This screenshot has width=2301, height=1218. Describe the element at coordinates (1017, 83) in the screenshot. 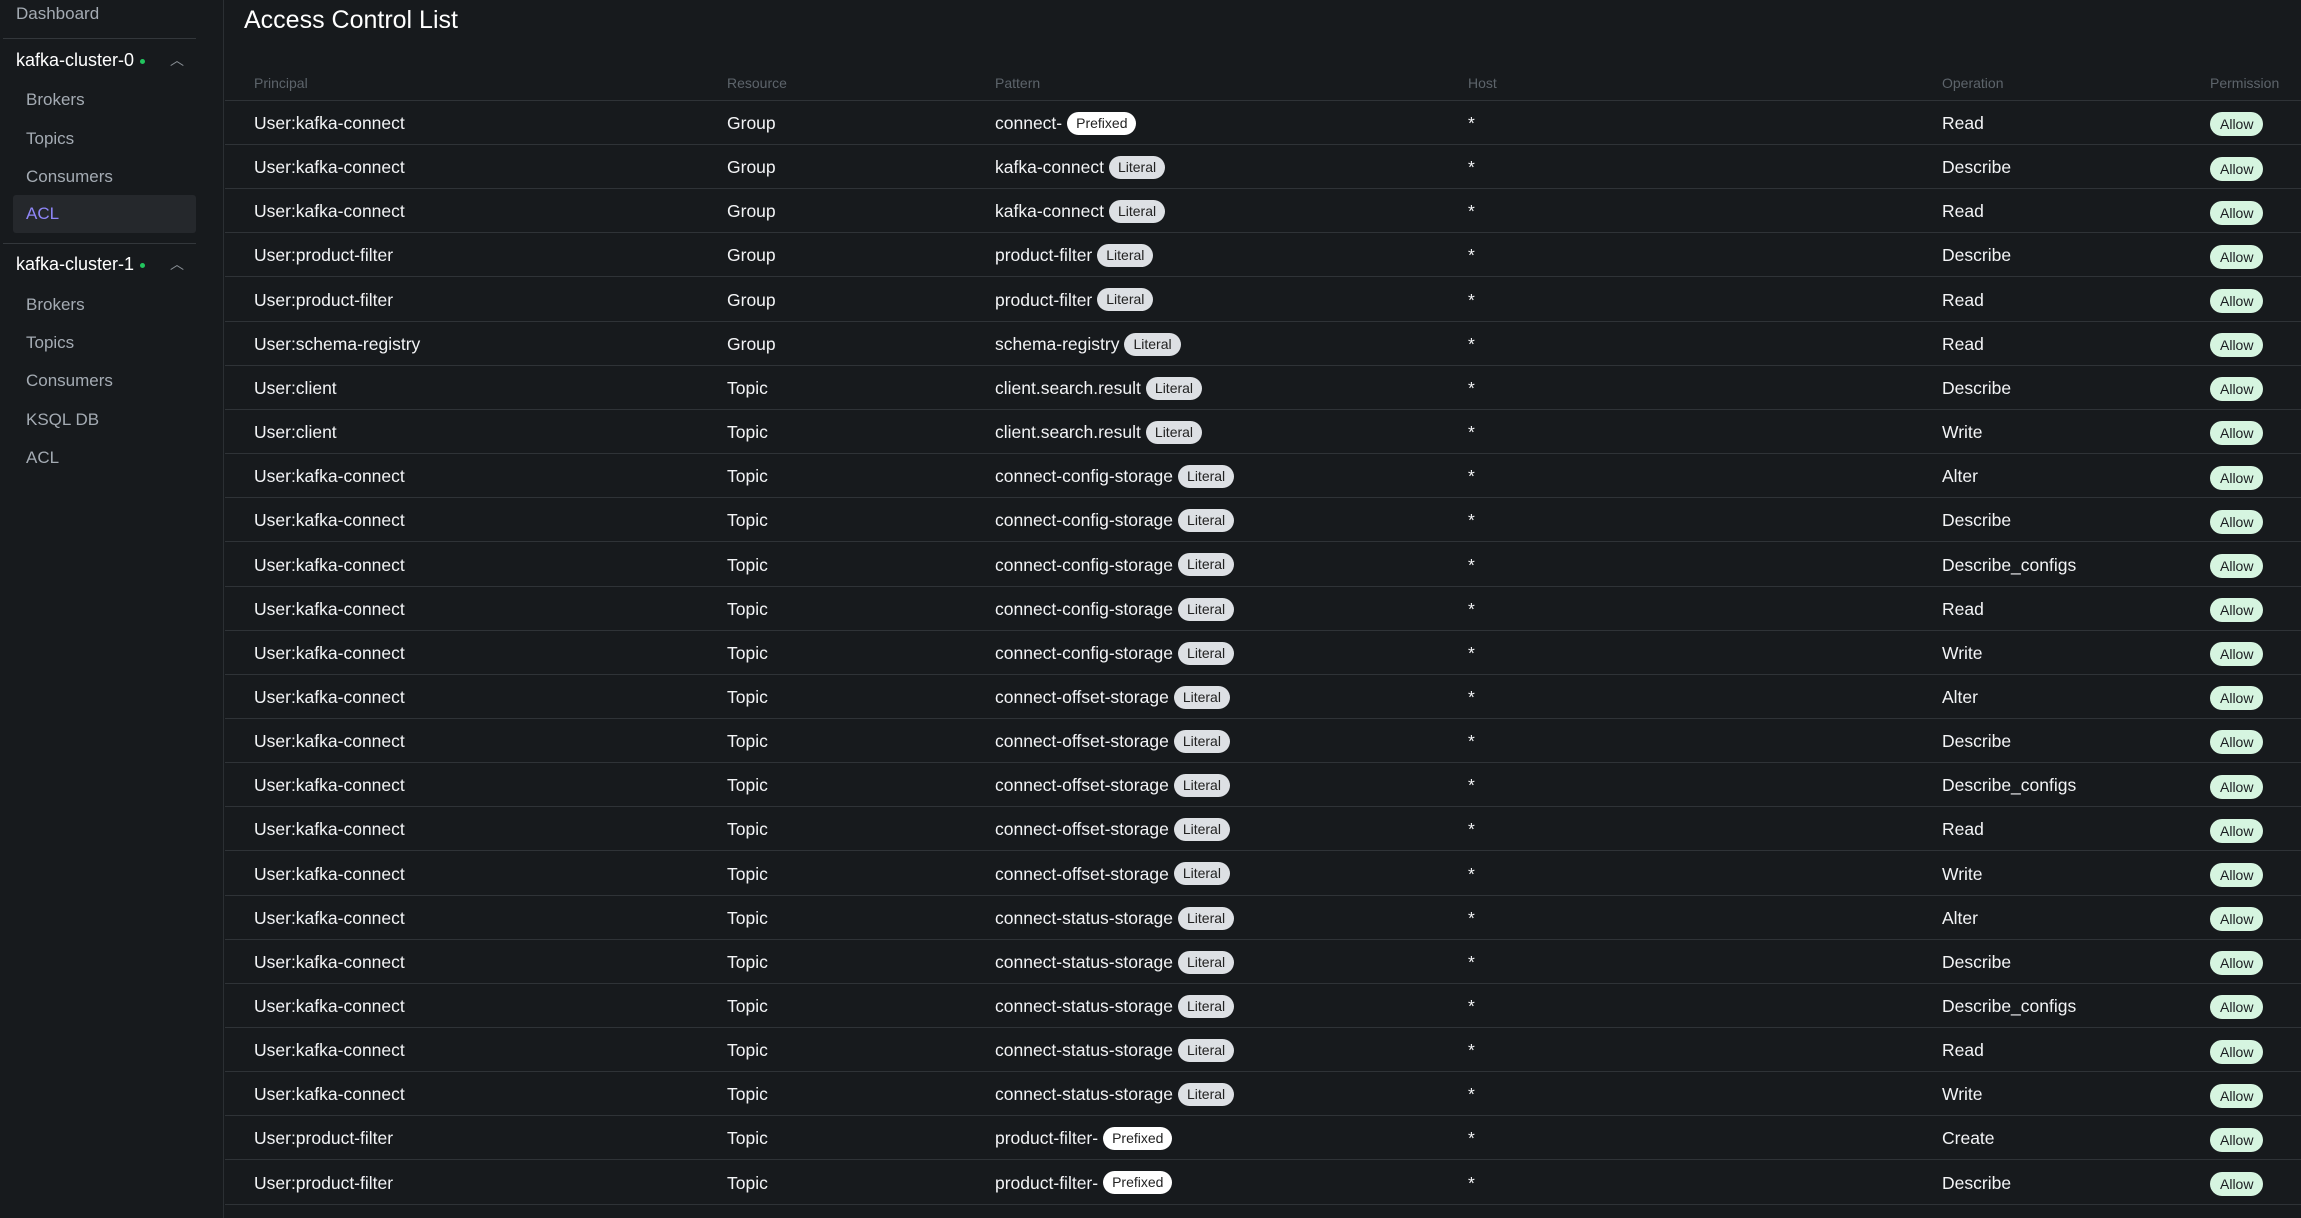

I see `column-header-pattern: Pattern` at that location.